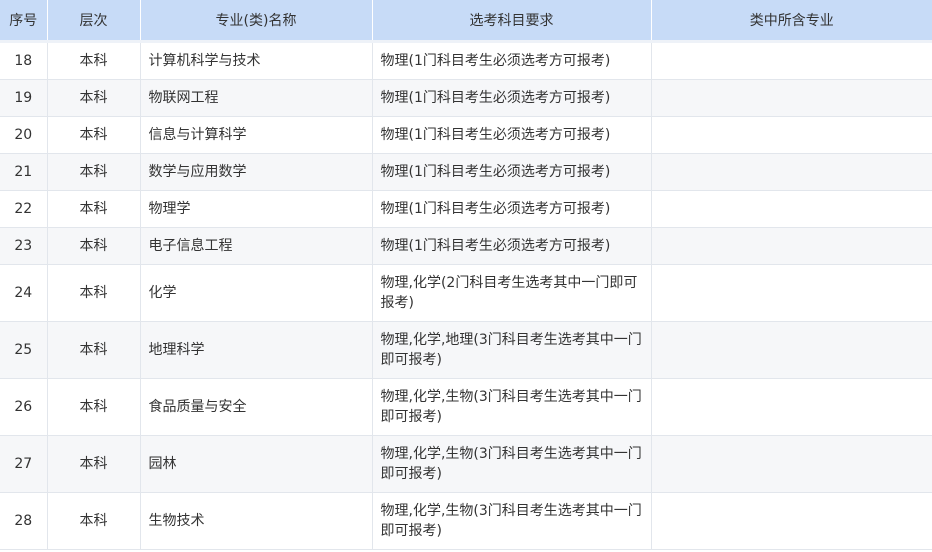 The image size is (932, 552). I want to click on table-row: 19 本科 物联网工程 物理(1门科目考生必须选考方可报考), so click(466, 98).